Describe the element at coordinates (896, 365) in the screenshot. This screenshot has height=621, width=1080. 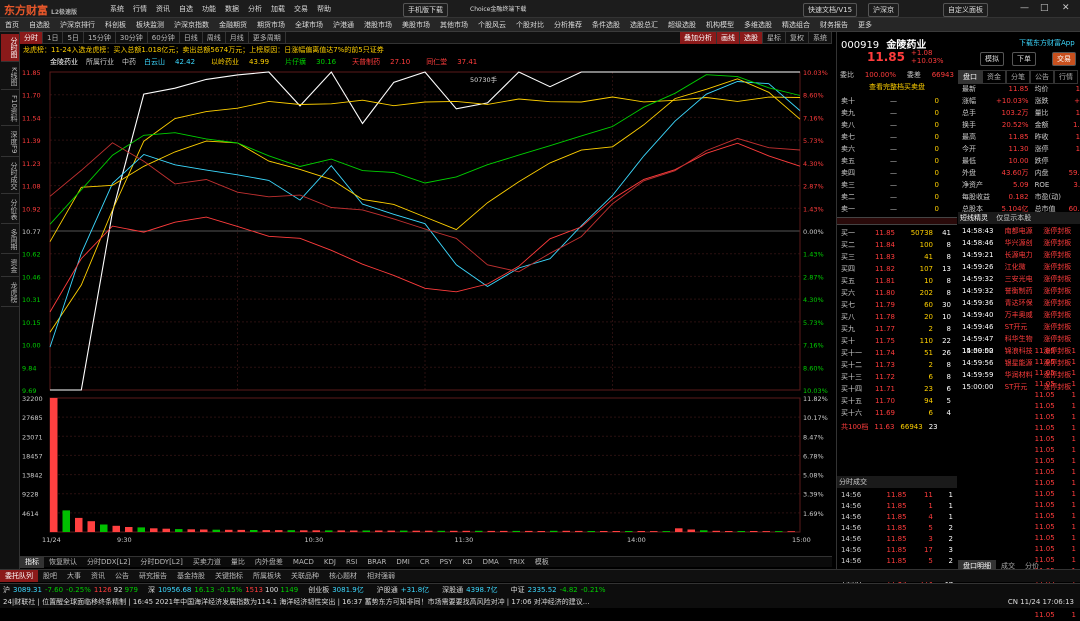
I see `buy-level-row: 买十二 11.73 2 8` at that location.